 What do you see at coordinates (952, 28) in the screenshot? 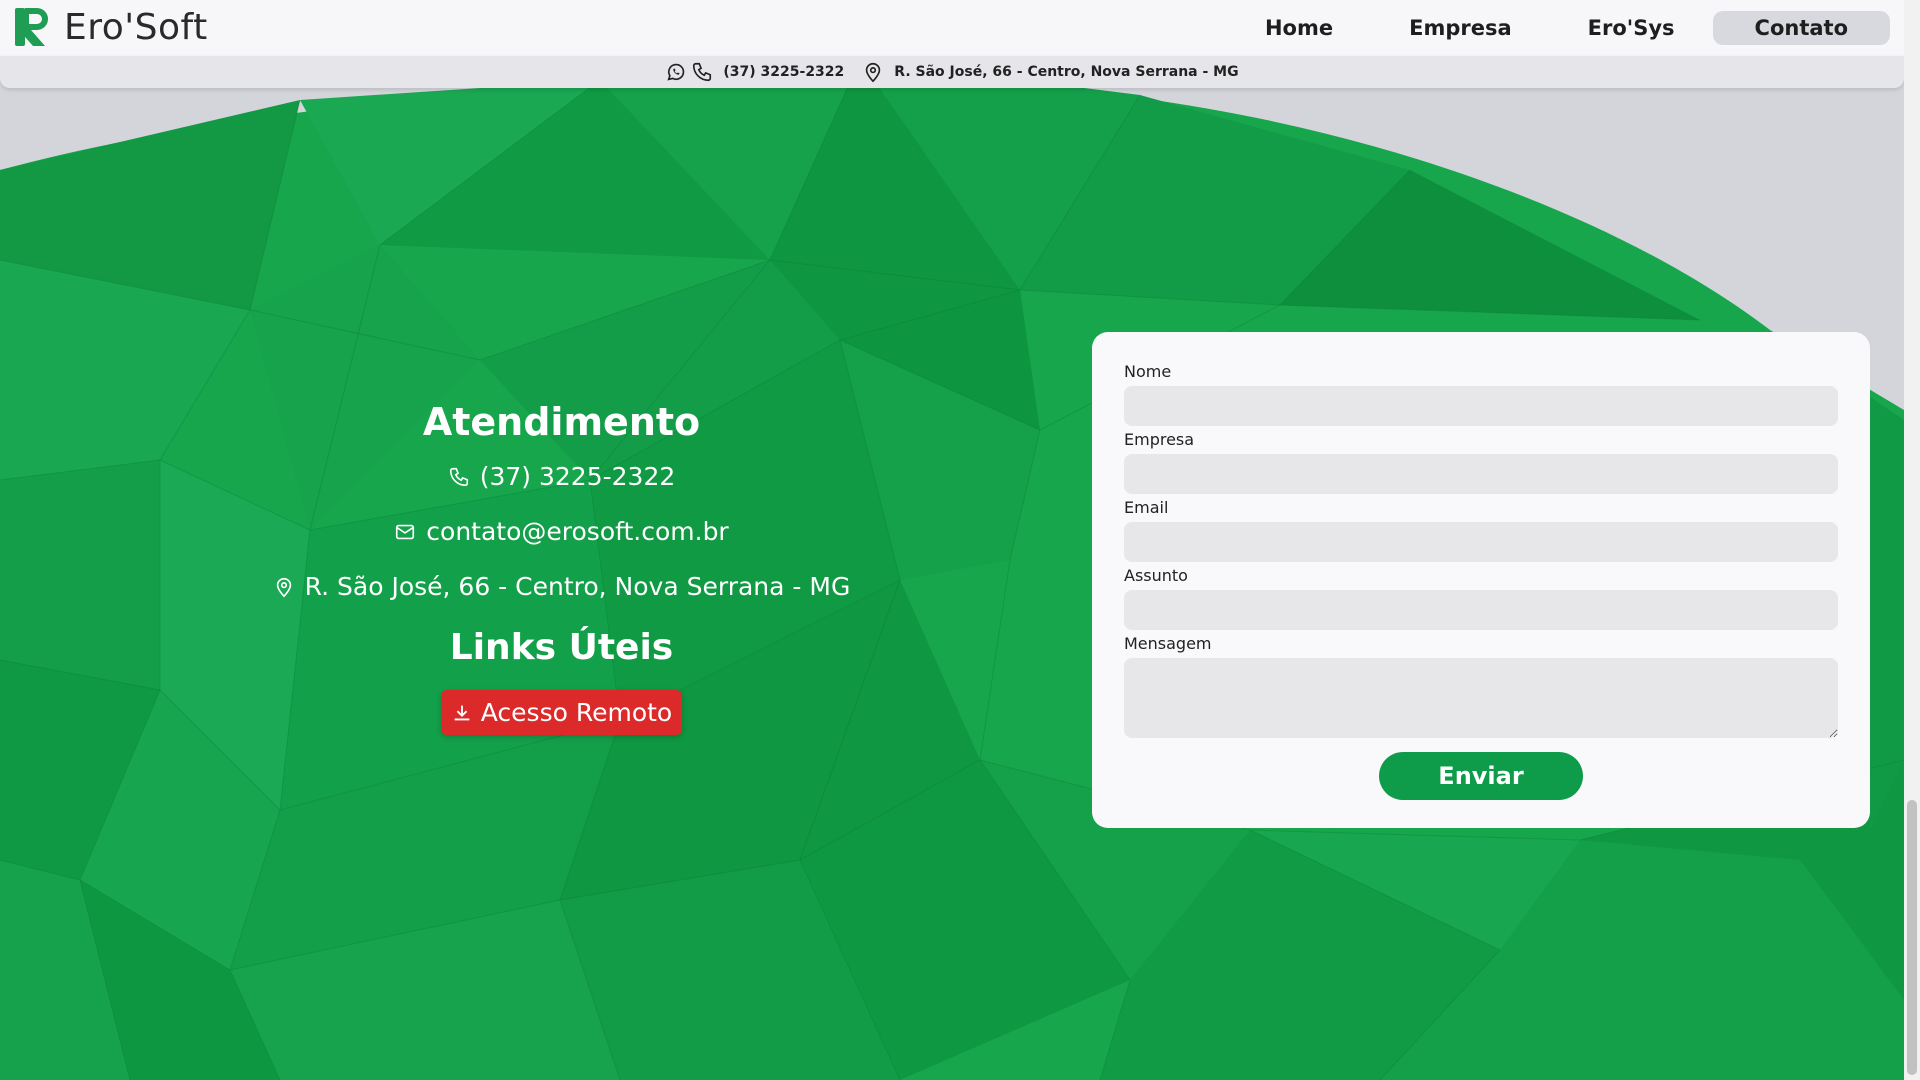
I see `top-navbar: Ero'Soft Home Empresa Ero'Sys Contato` at bounding box center [952, 28].